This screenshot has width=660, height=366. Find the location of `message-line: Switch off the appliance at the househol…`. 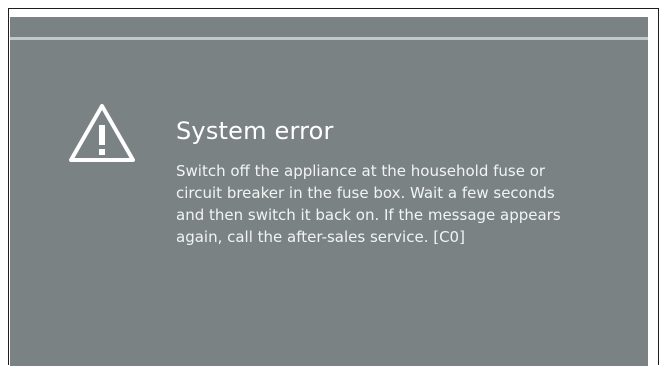

message-line: Switch off the appliance at the househol… is located at coordinates (361, 171).